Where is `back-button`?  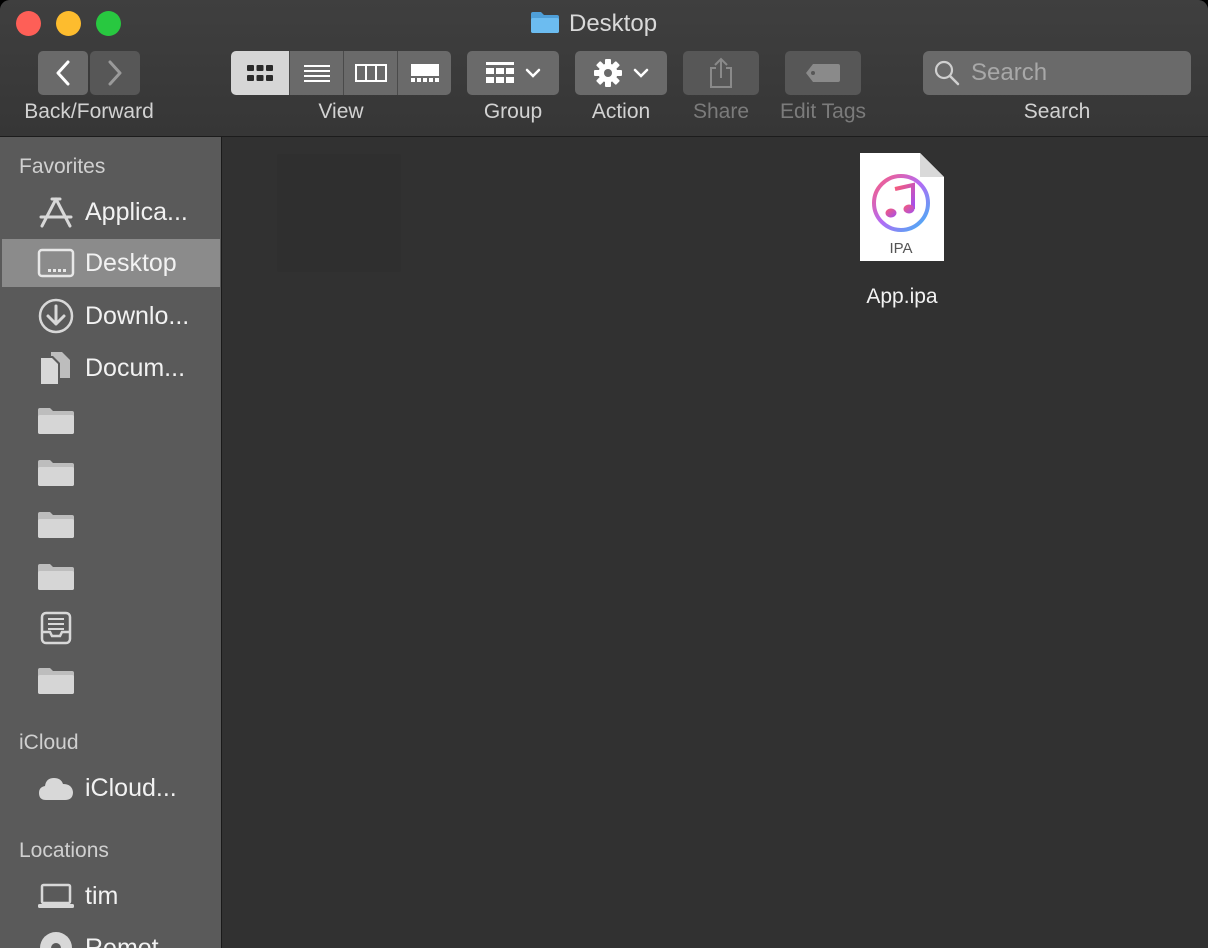 back-button is located at coordinates (63, 73).